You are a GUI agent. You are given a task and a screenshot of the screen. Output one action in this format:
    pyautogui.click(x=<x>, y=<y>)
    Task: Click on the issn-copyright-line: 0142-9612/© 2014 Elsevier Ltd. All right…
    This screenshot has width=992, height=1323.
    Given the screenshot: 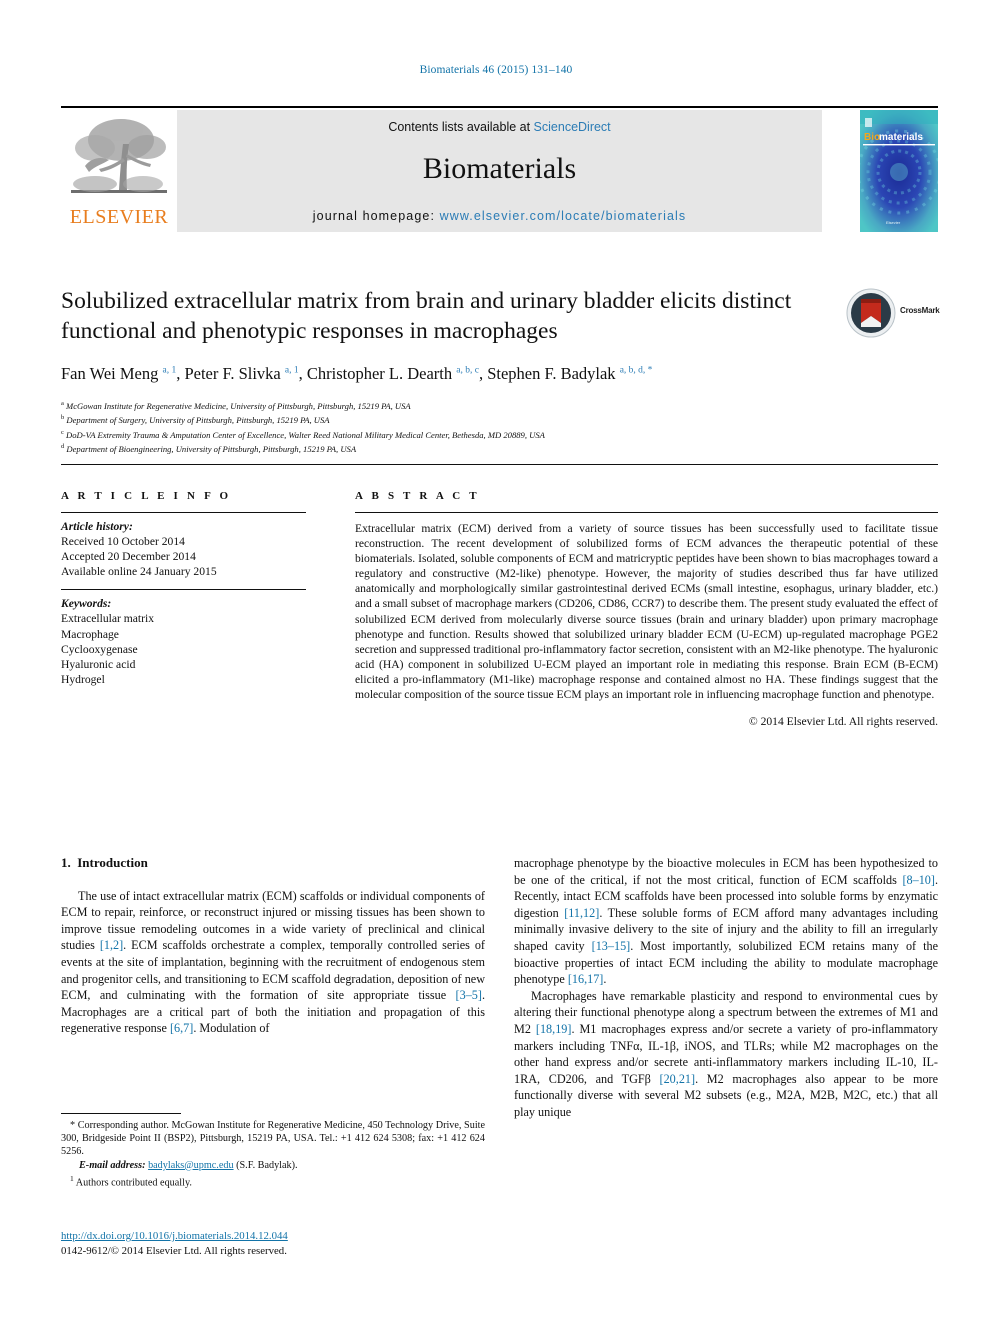 What is the action you would take?
    pyautogui.click(x=174, y=1250)
    